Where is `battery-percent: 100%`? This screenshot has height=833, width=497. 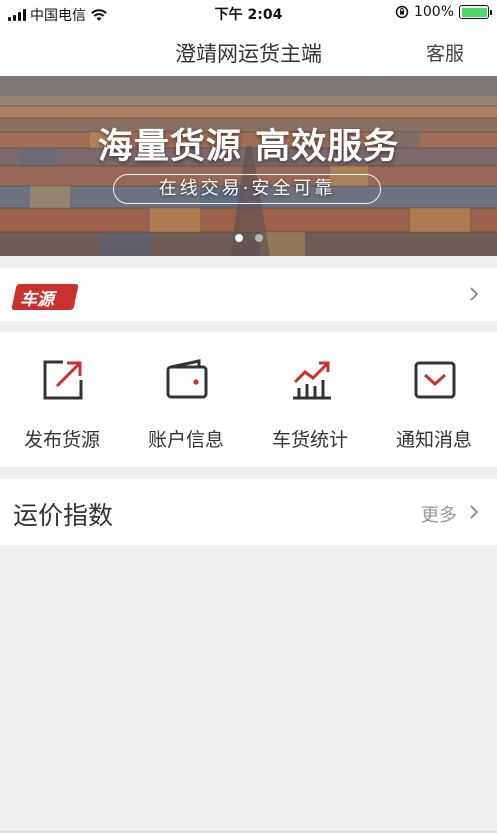 battery-percent: 100% is located at coordinates (433, 12).